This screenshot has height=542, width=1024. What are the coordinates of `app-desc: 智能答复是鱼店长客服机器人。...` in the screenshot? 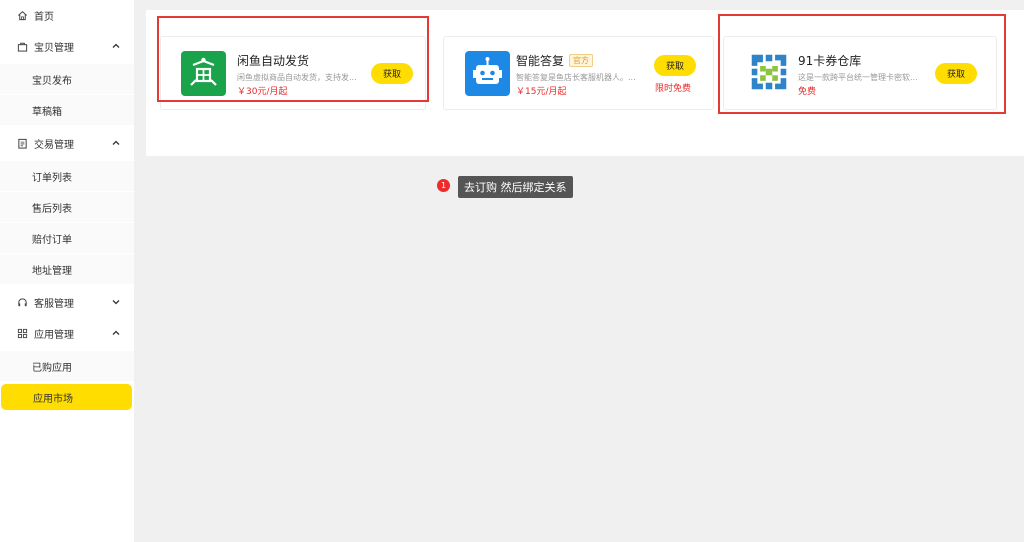 It's located at (576, 77).